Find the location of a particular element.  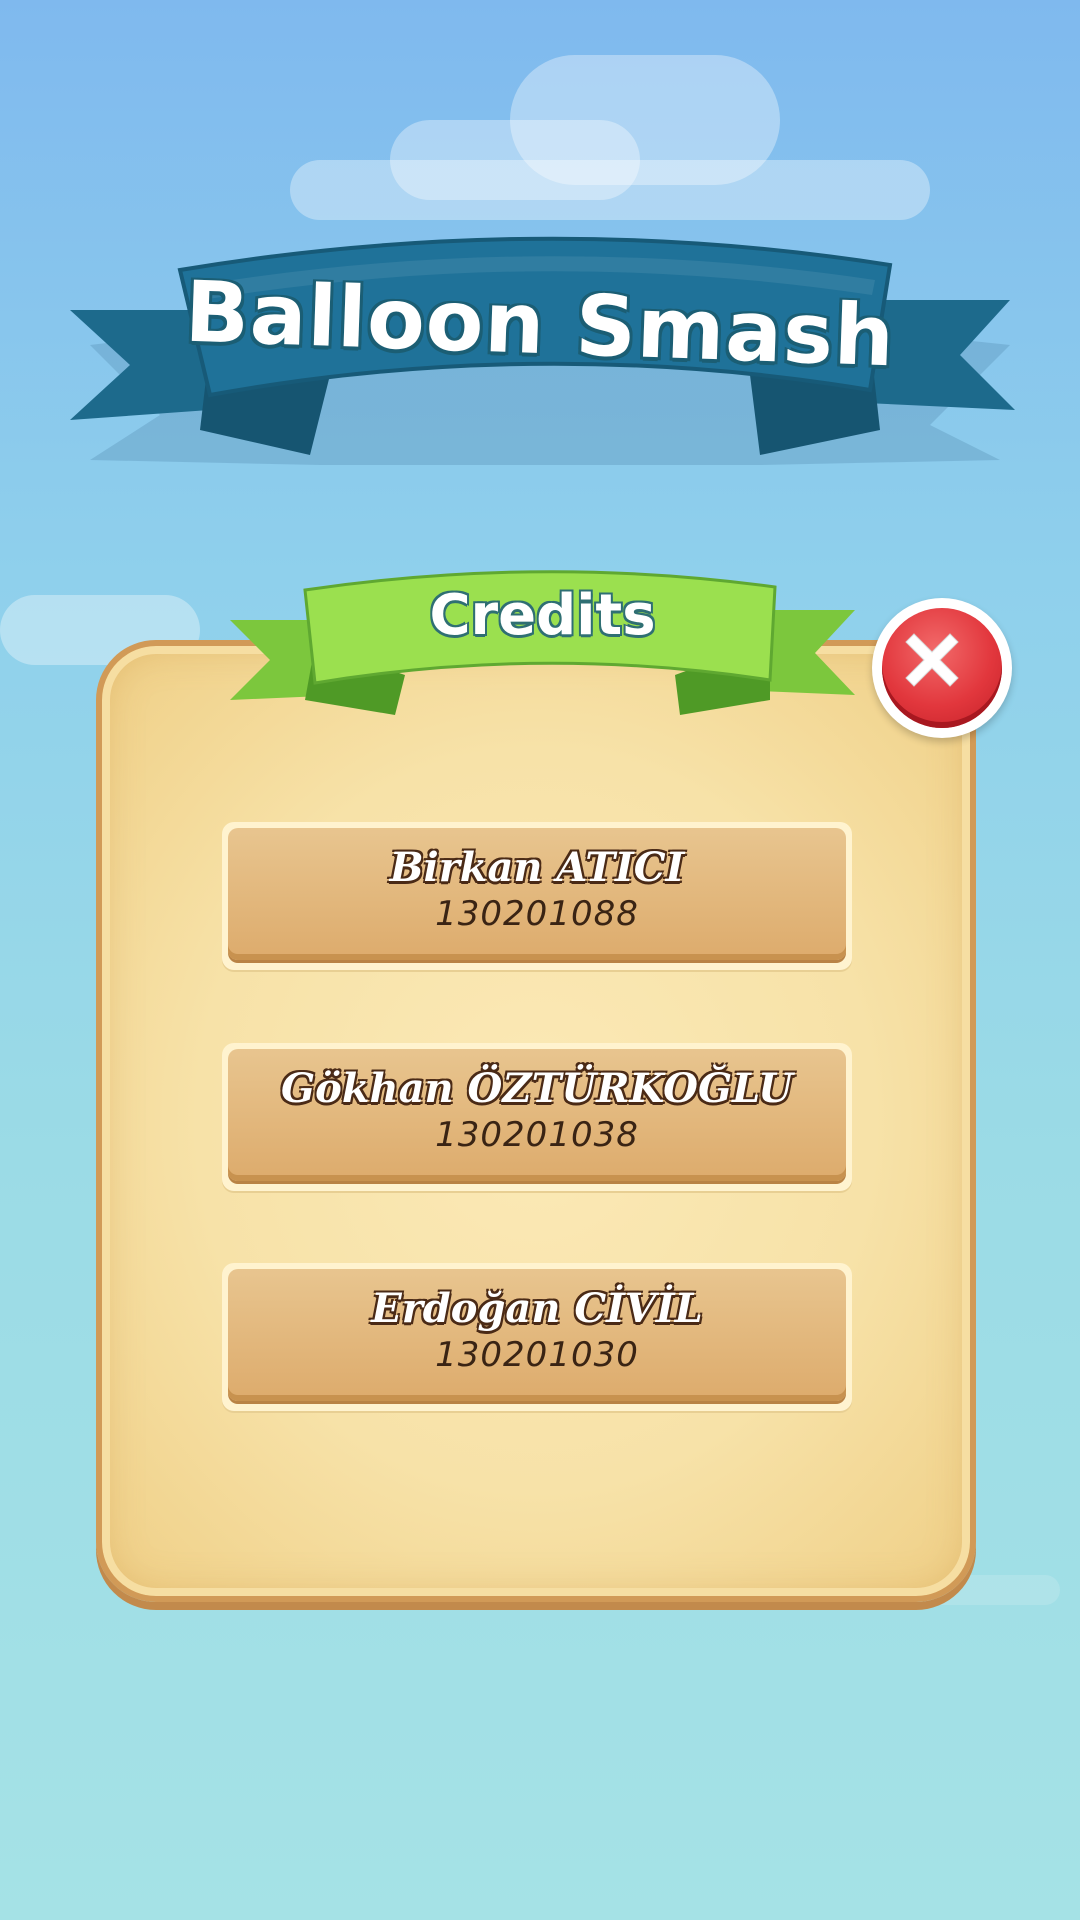

credit-entry: Gökhan ÖZTÜRKOĞLU 130201038 is located at coordinates (537, 1117).